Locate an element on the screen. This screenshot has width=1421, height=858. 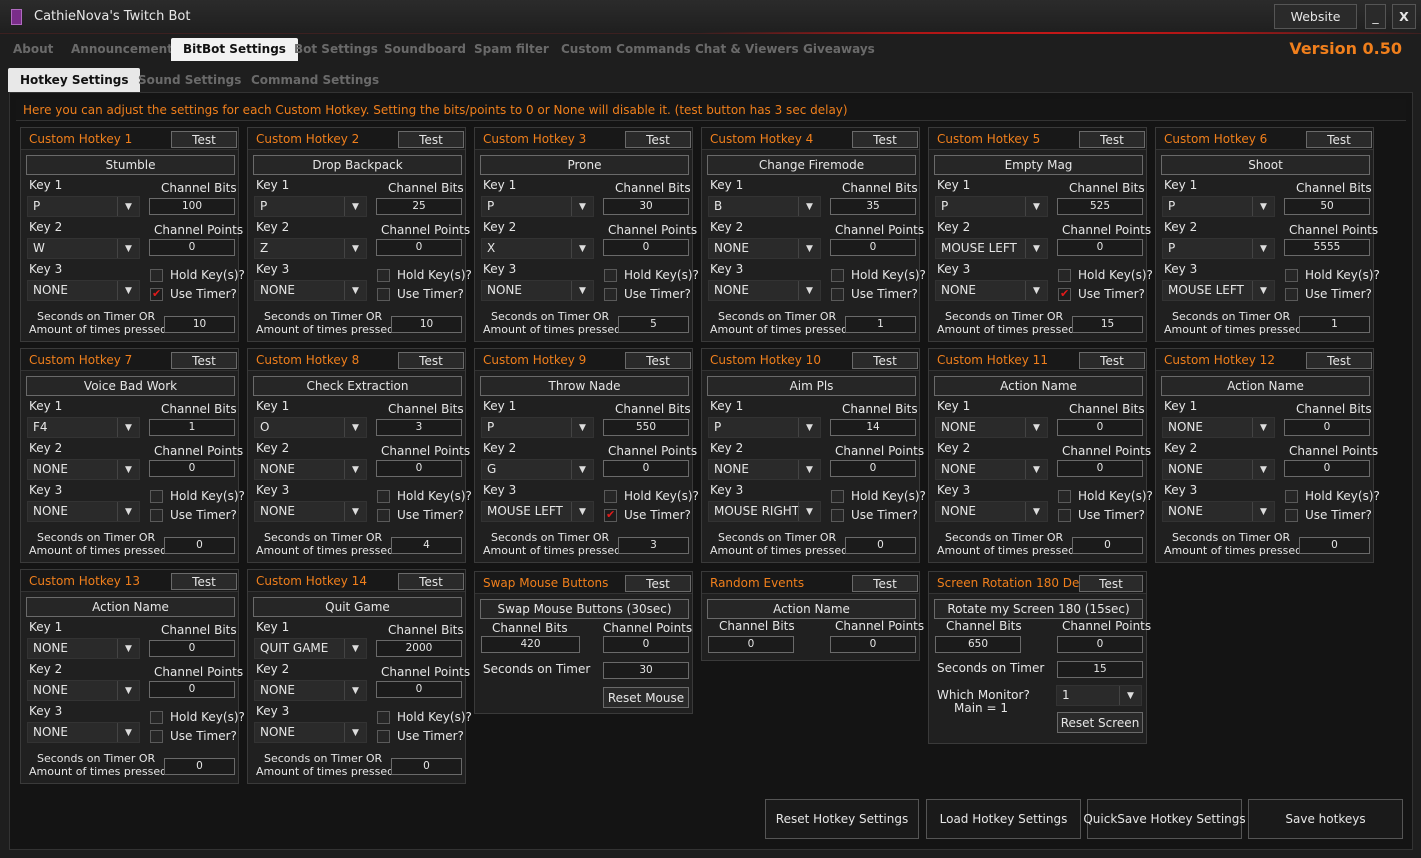
key2-select: Z ▼ is located at coordinates (310, 248).